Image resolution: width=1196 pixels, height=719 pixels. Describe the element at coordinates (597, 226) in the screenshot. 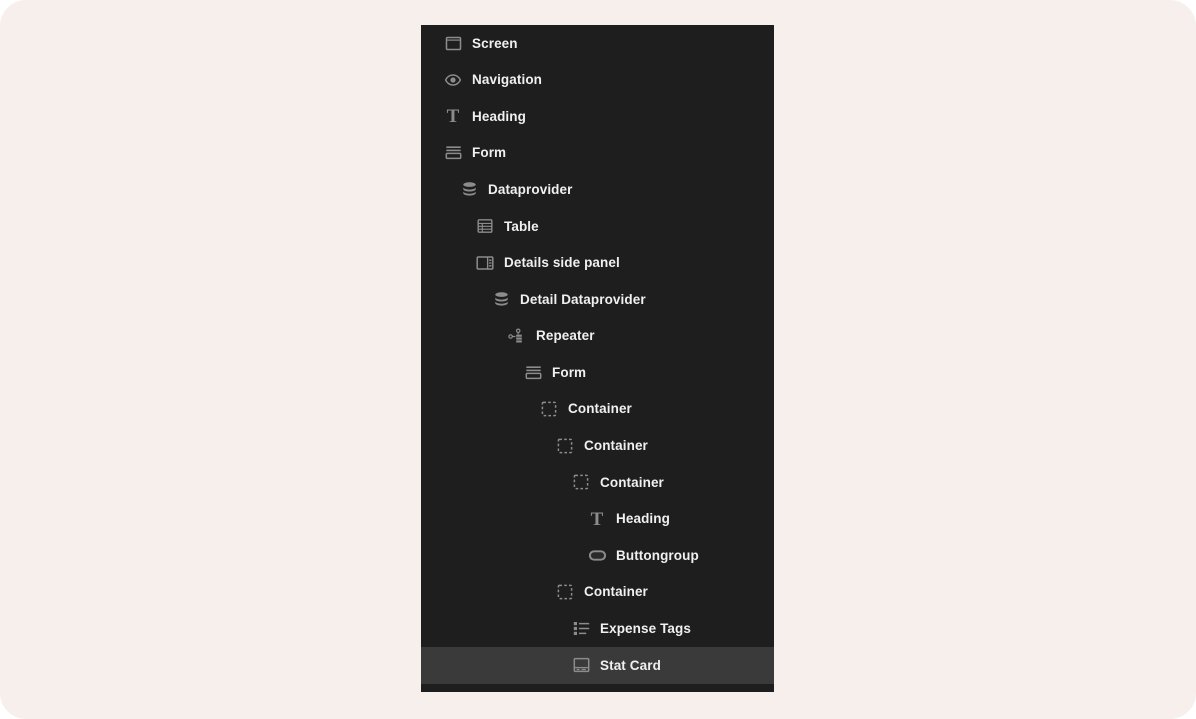

I see `tree-row-table: Table` at that location.